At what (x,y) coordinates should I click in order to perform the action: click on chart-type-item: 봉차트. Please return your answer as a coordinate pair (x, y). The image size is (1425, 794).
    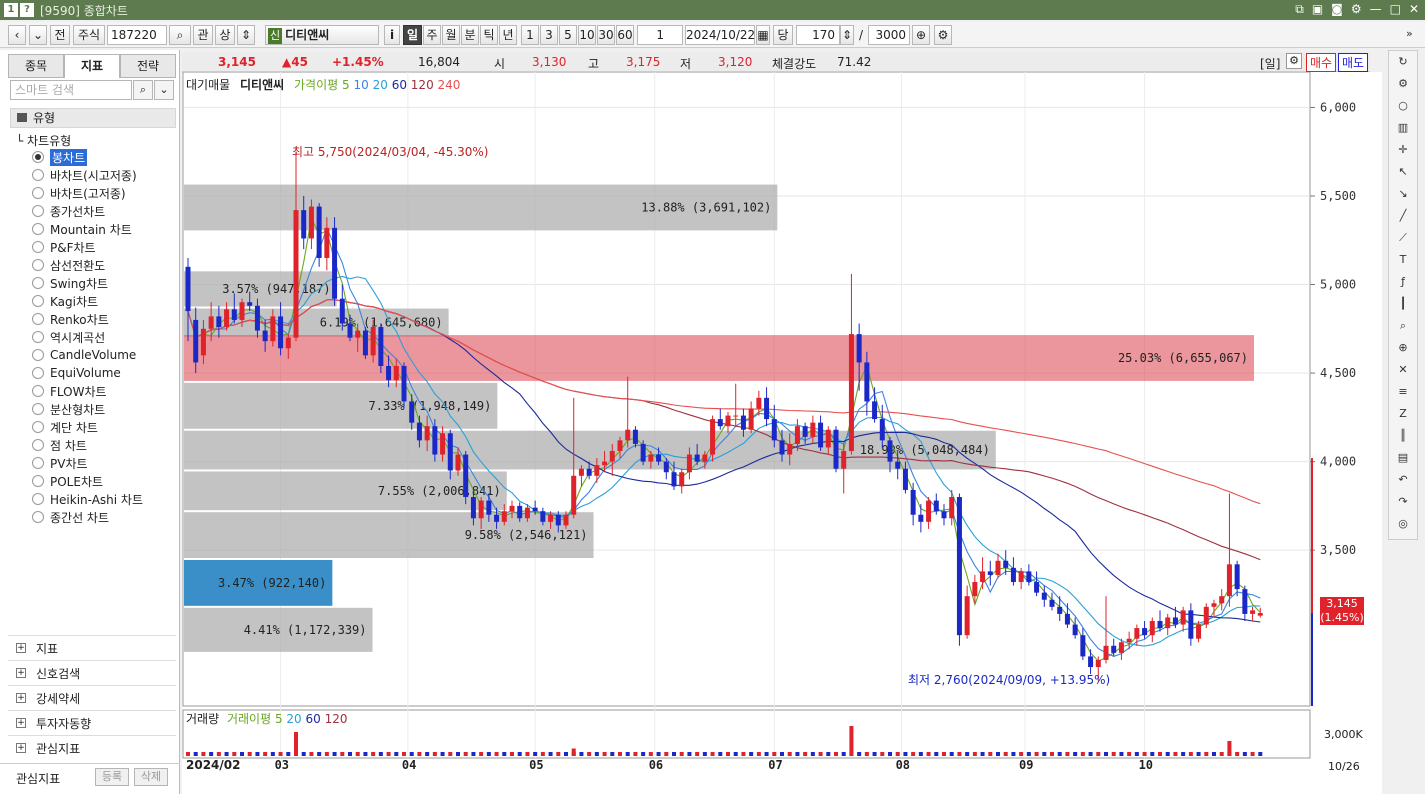
    Looking at the image, I should click on (87, 157).